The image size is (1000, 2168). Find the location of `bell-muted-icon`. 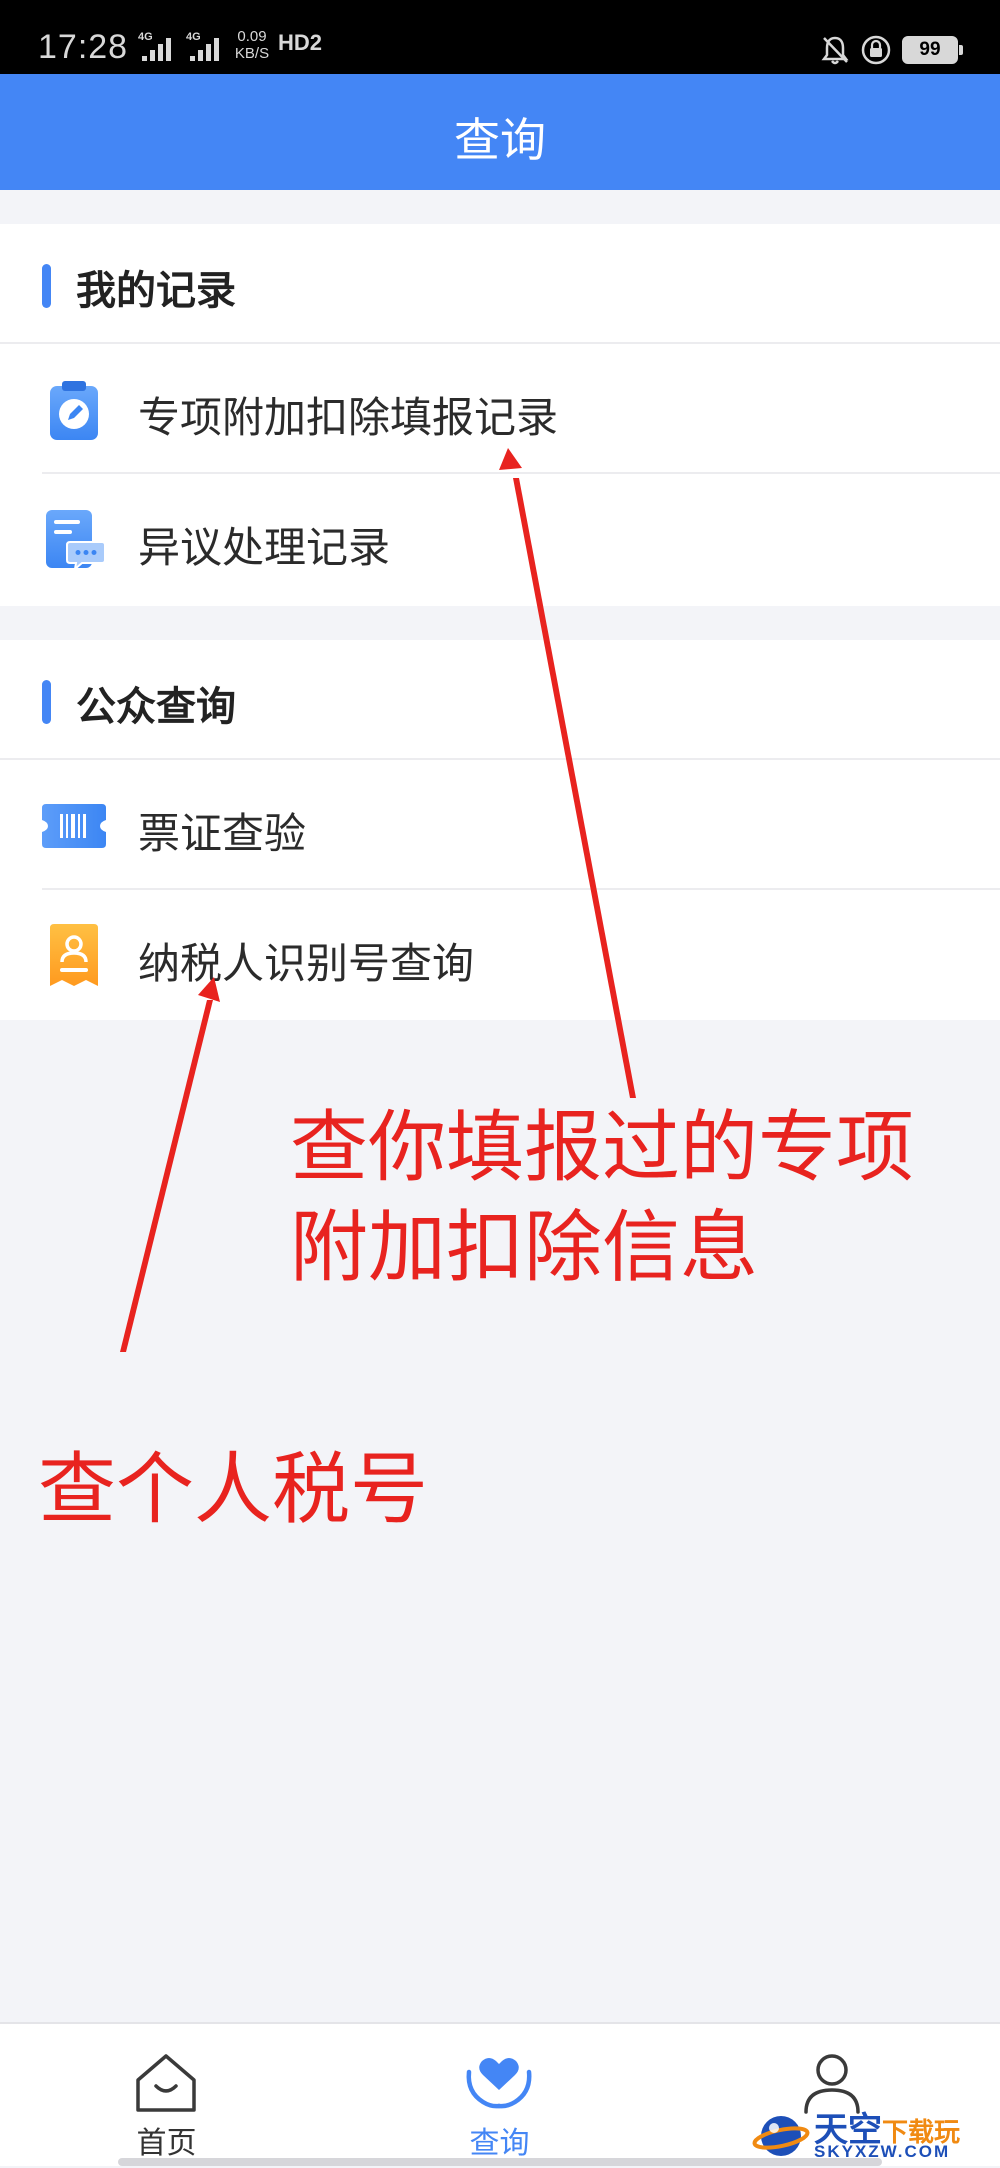

bell-muted-icon is located at coordinates (835, 50).